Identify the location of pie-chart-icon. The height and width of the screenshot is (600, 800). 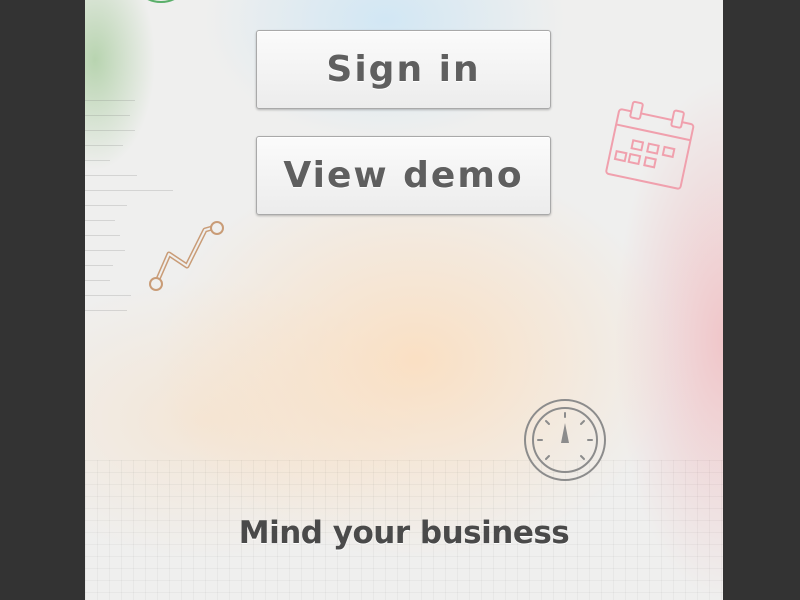
(161, 6).